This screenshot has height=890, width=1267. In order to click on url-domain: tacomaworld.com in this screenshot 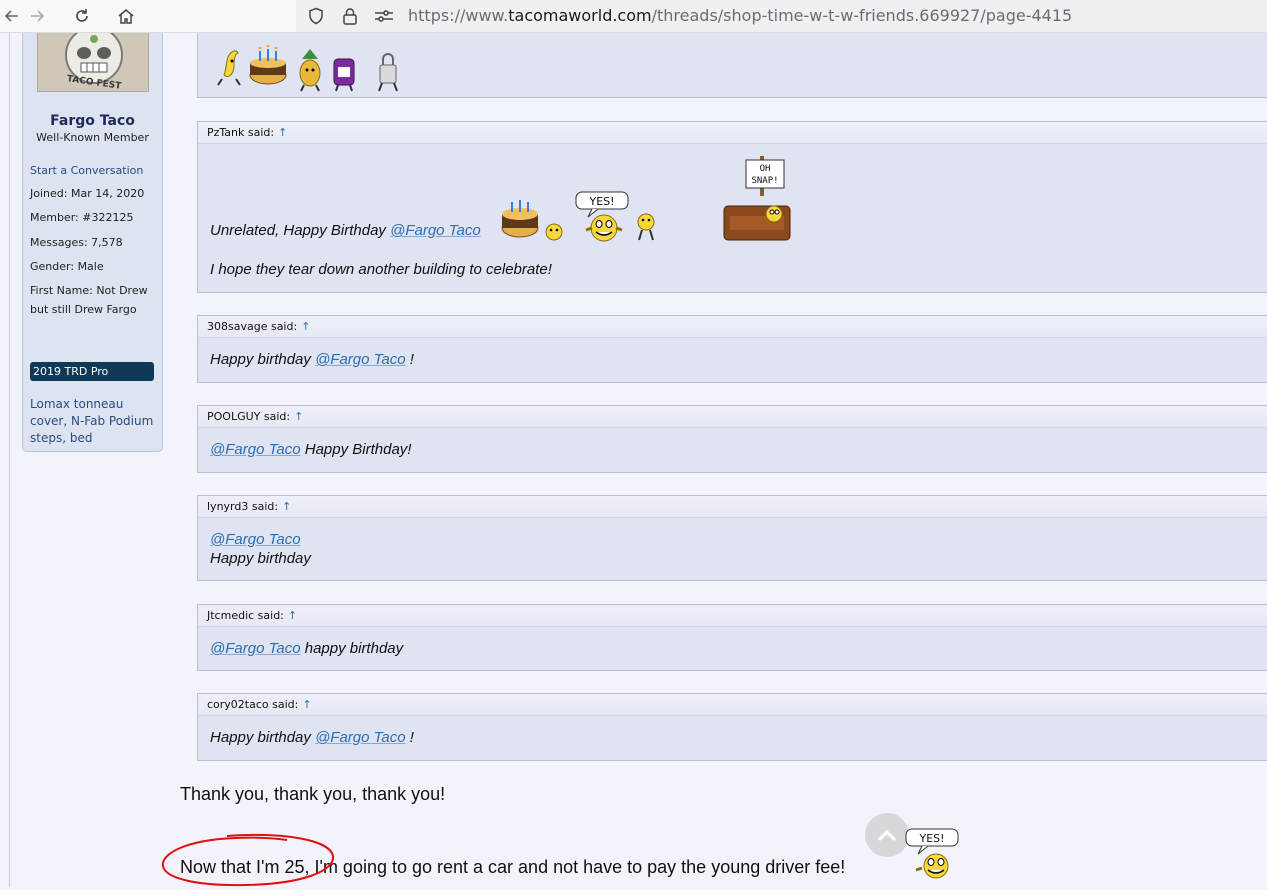, I will do `click(580, 15)`.